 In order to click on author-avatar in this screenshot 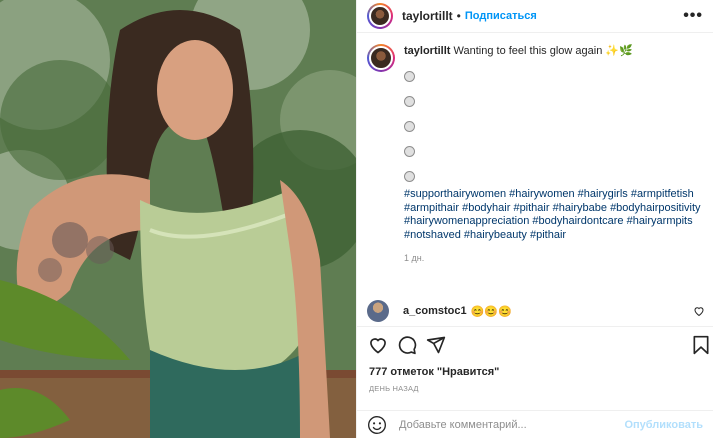, I will do `click(380, 16)`.